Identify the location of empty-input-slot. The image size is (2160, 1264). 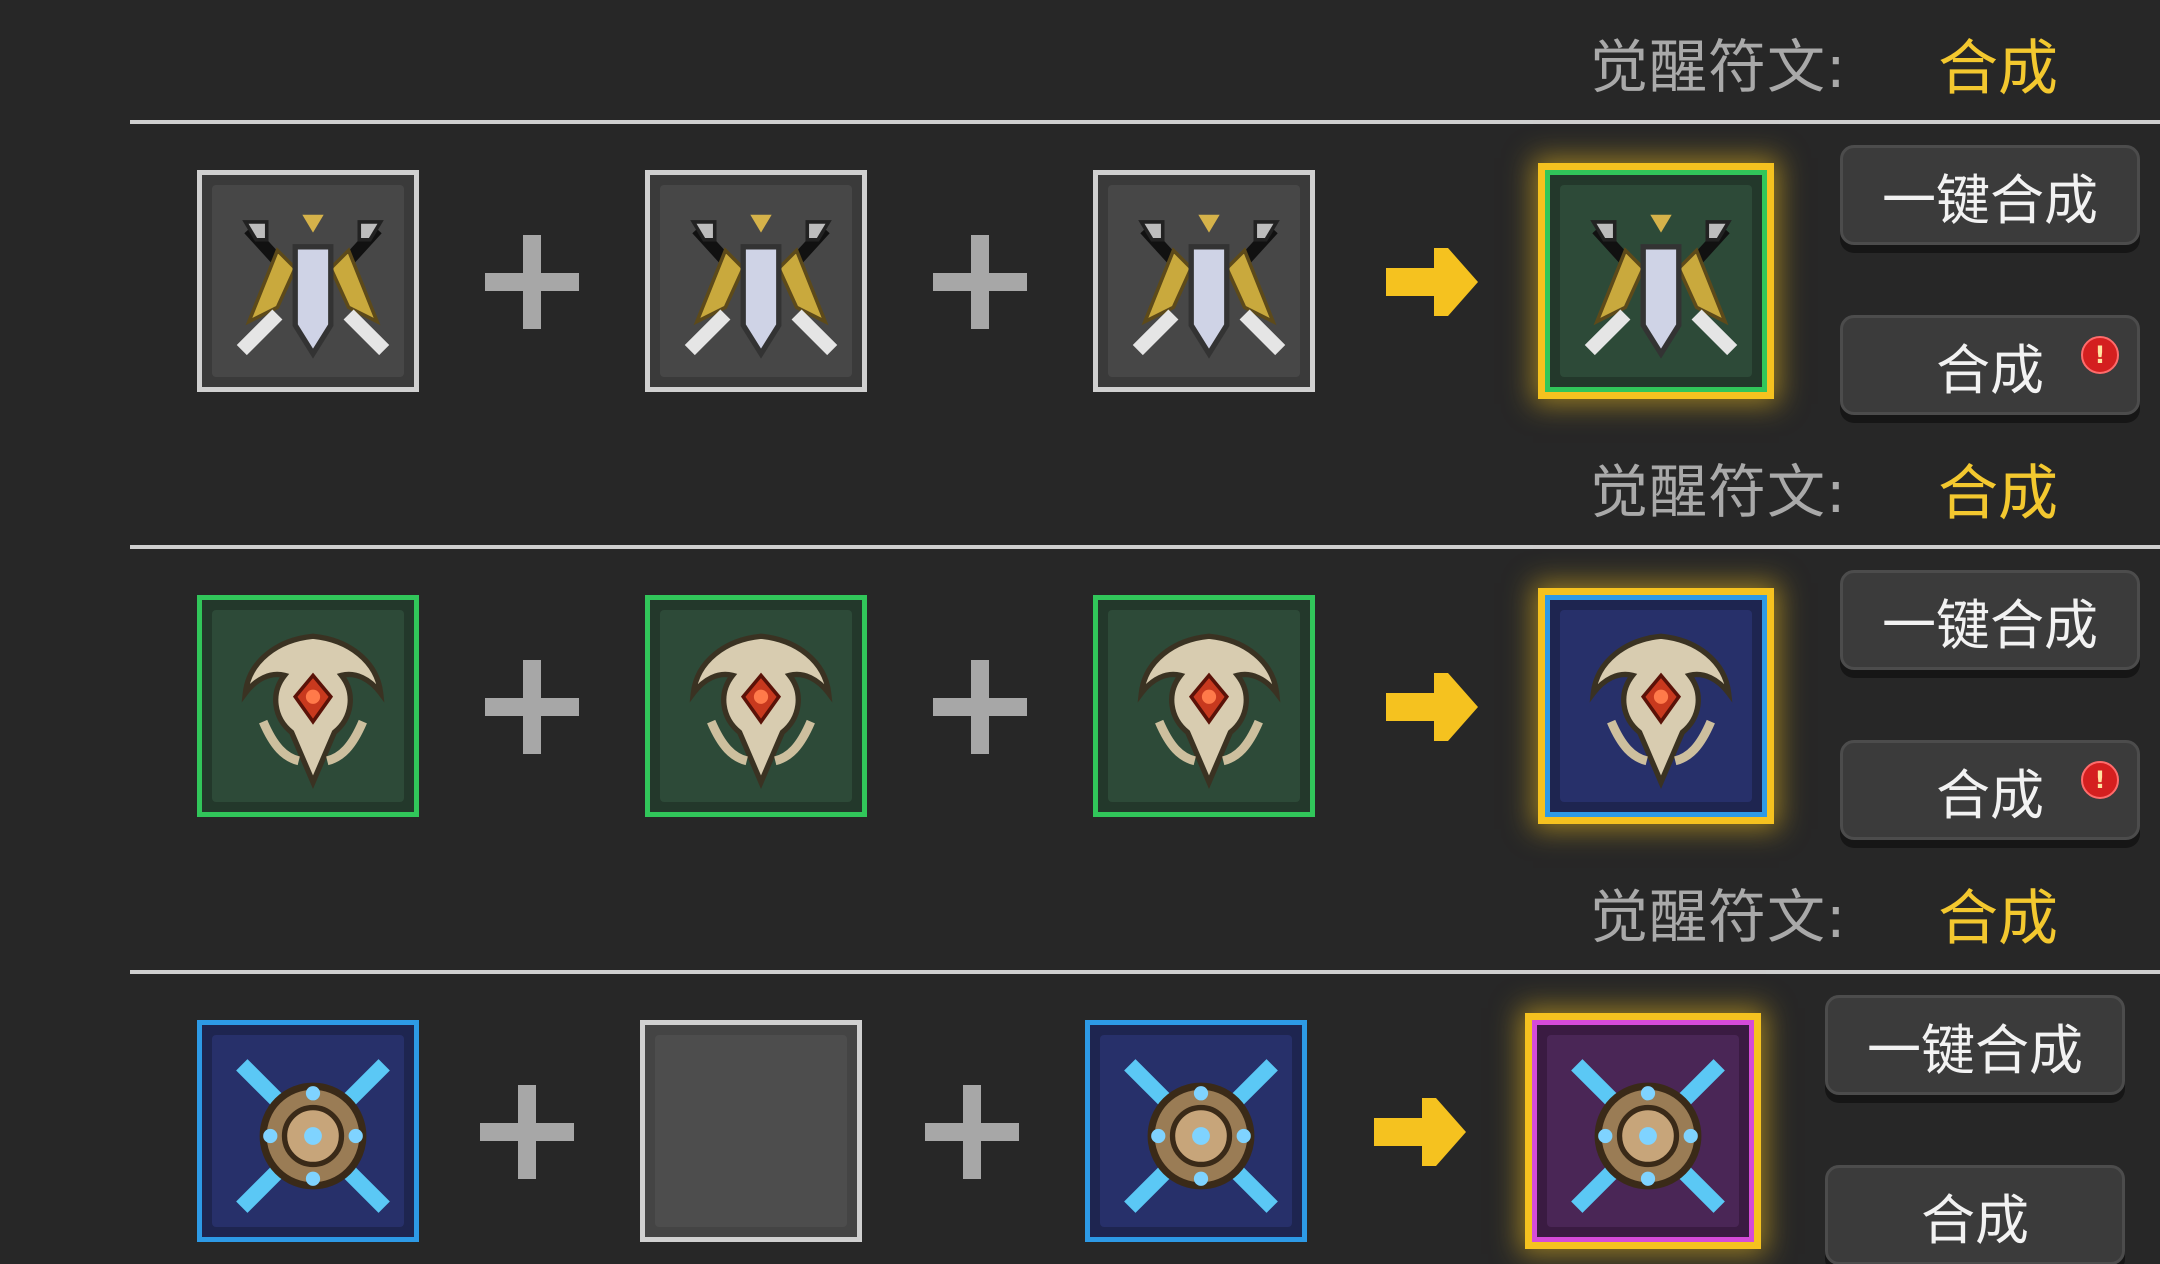
(751, 1131).